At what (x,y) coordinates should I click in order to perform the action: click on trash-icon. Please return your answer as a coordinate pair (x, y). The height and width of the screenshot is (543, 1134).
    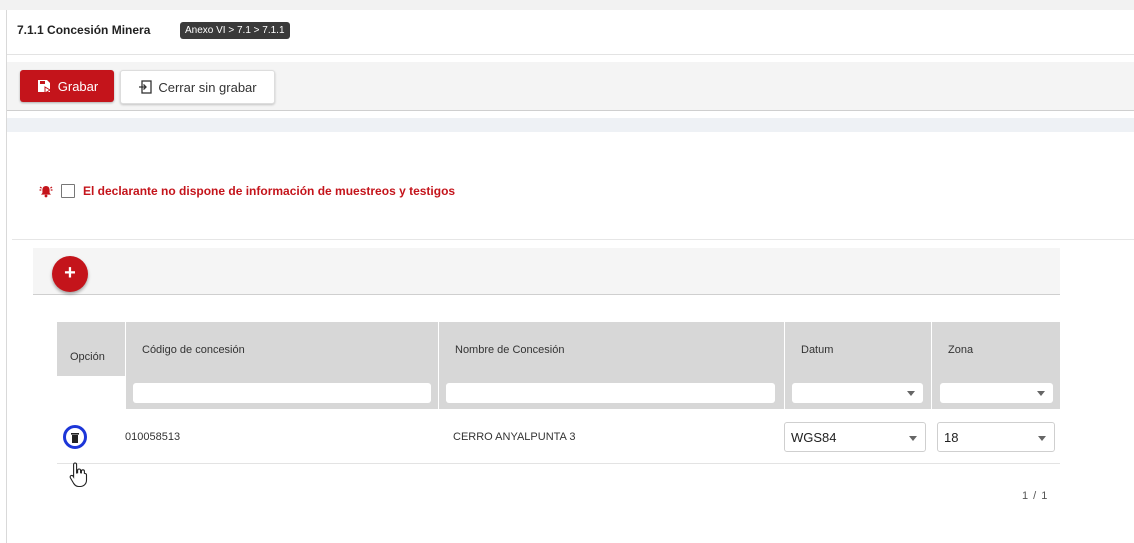
    Looking at the image, I should click on (75, 437).